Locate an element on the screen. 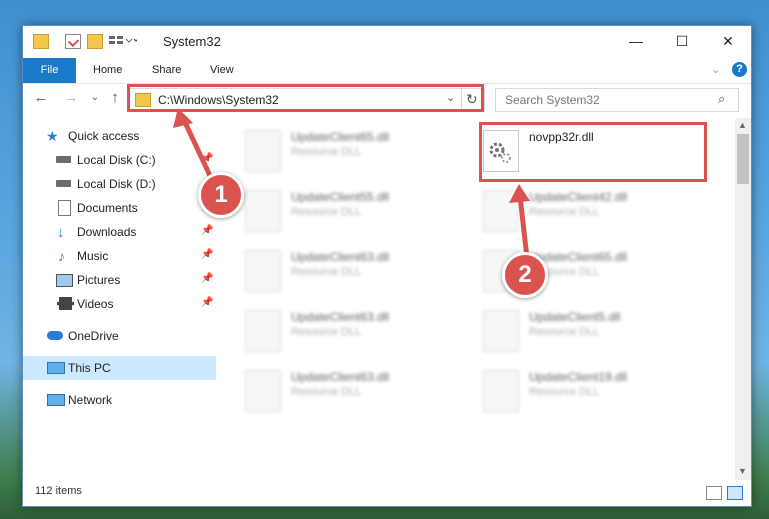 The image size is (769, 519). annotation-arrows is located at coordinates (351, 183).